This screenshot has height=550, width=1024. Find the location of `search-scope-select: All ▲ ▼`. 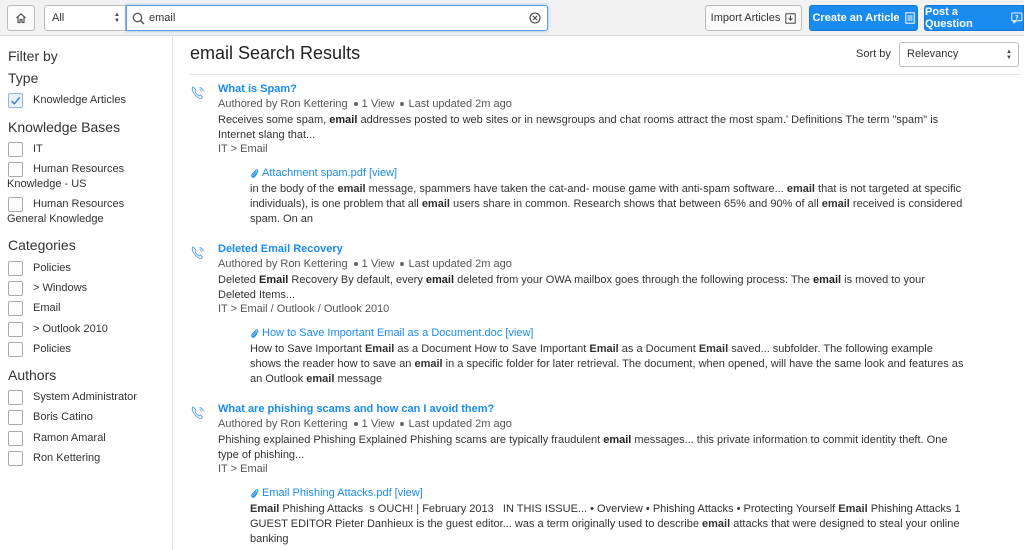

search-scope-select: All ▲ ▼ is located at coordinates (85, 18).